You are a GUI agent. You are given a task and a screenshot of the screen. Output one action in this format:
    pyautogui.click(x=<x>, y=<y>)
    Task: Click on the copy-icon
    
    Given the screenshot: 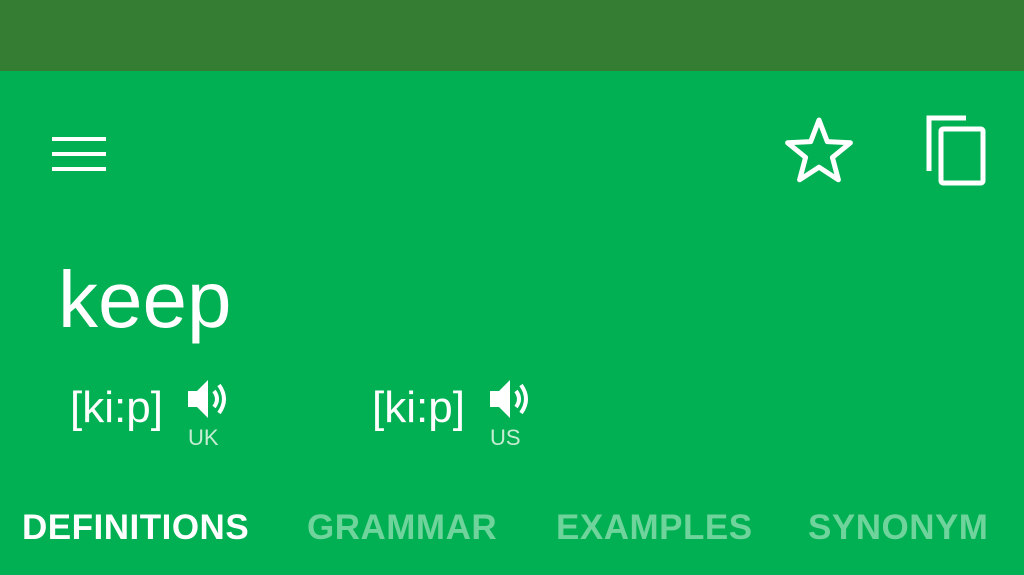 What is the action you would take?
    pyautogui.click(x=956, y=150)
    